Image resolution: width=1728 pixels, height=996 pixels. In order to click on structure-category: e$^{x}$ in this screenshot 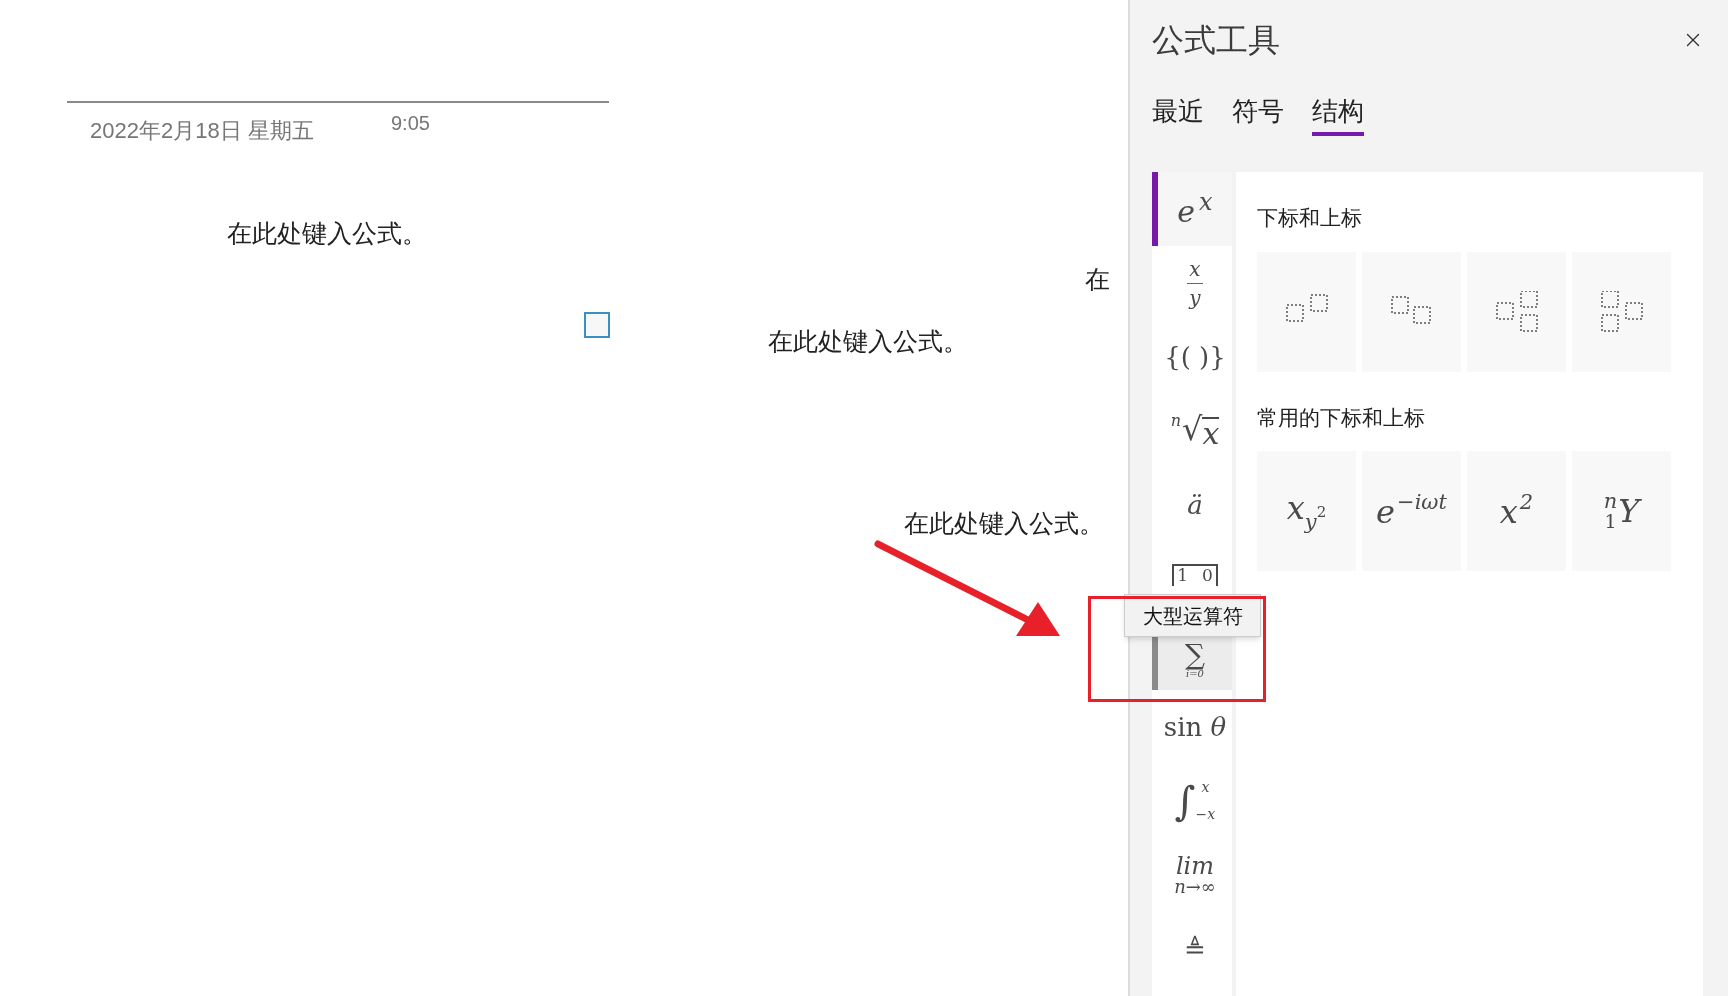, I will do `click(1192, 209)`.